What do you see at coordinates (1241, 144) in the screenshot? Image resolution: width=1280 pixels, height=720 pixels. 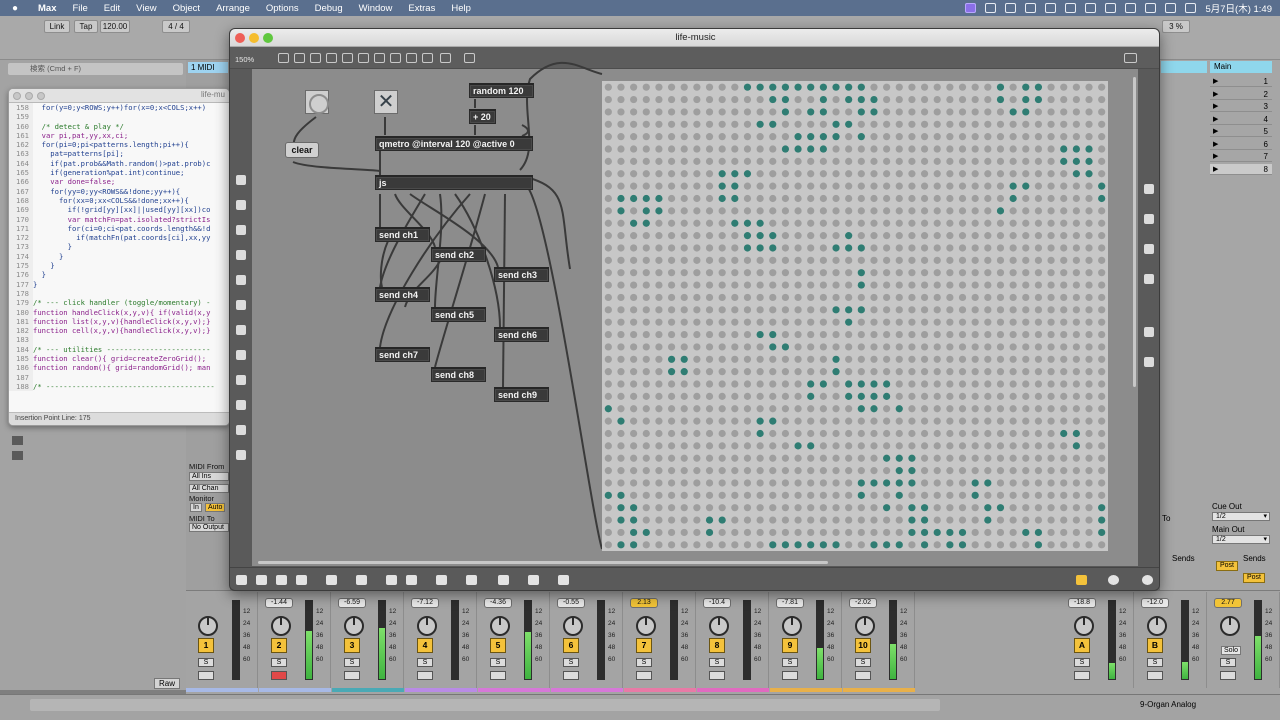 I see `scene-launch-6: ▶ 6` at bounding box center [1241, 144].